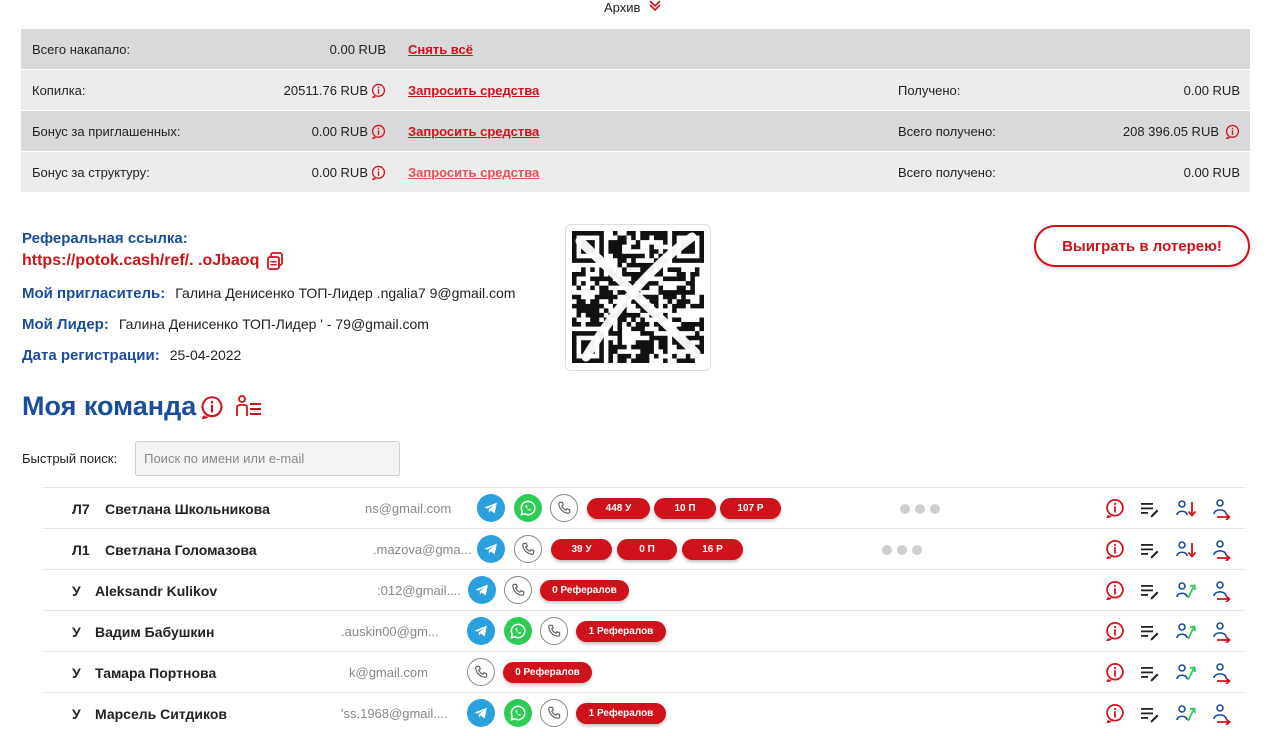 This screenshot has height=736, width=1280. I want to click on team-list-icon, so click(249, 407).